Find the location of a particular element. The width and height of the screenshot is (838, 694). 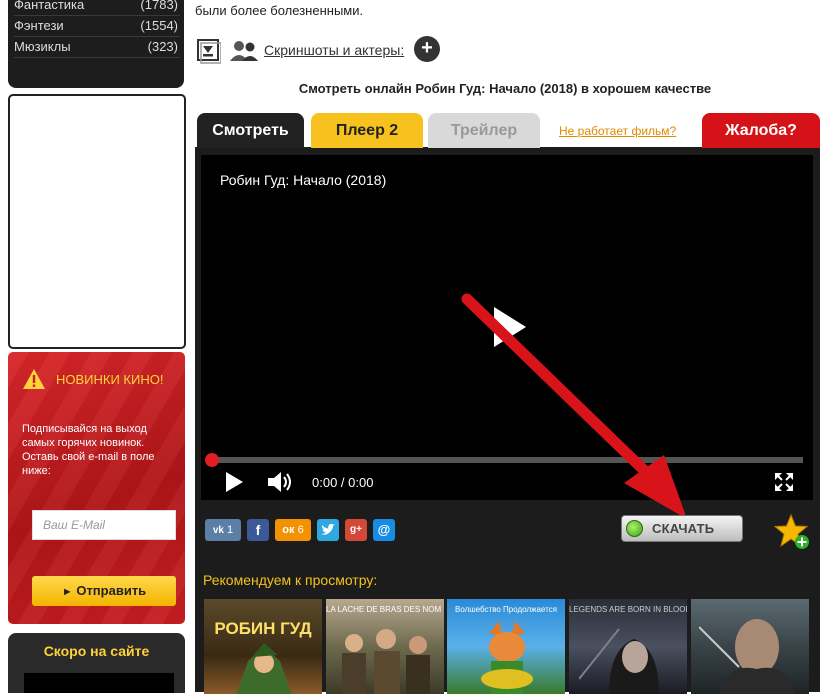

red-arrow-annotation is located at coordinates (574, 406).